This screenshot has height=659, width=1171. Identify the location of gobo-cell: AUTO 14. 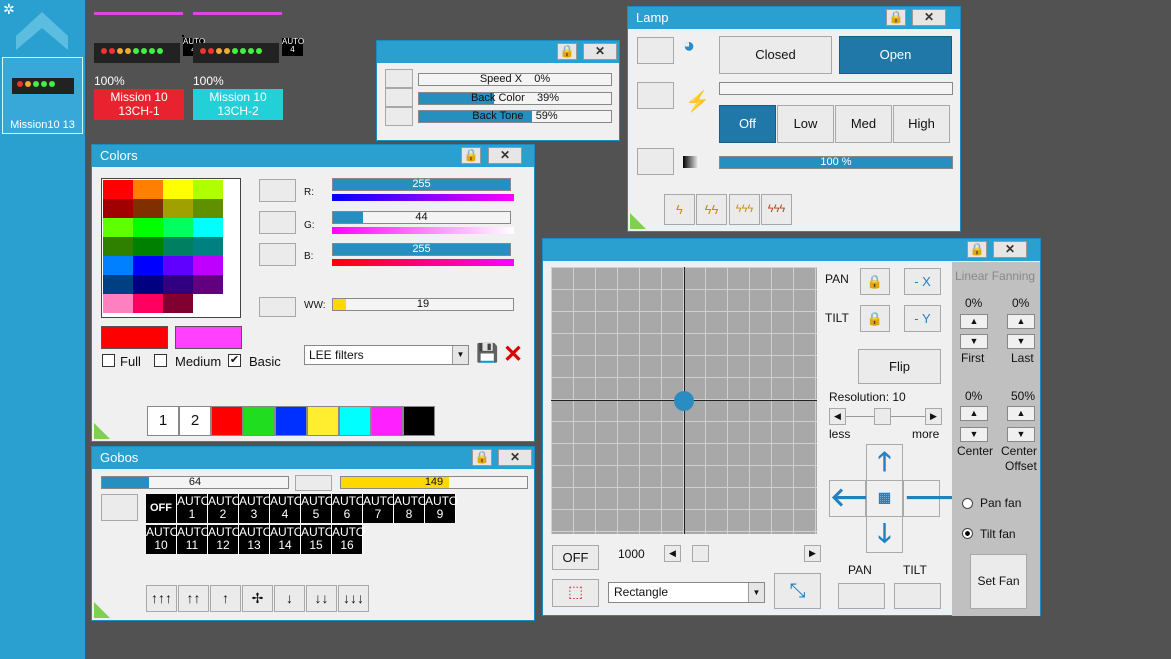
(286, 539).